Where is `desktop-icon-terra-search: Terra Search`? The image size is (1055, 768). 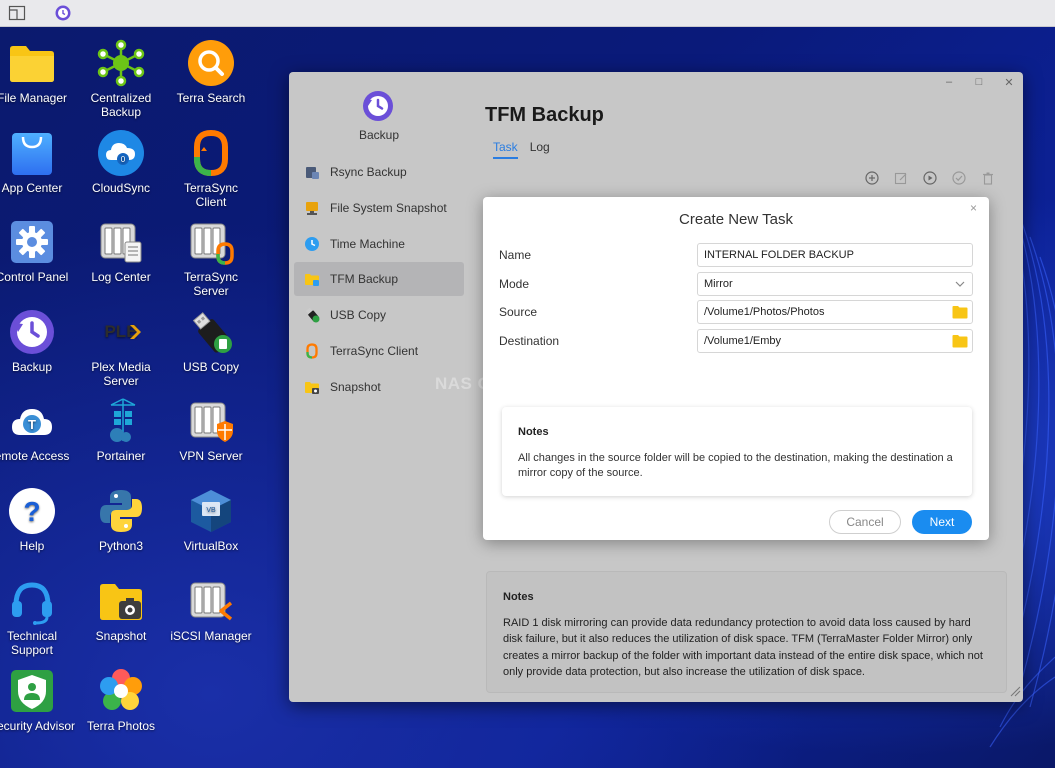
desktop-icon-terra-search: Terra Search is located at coordinates (211, 72).